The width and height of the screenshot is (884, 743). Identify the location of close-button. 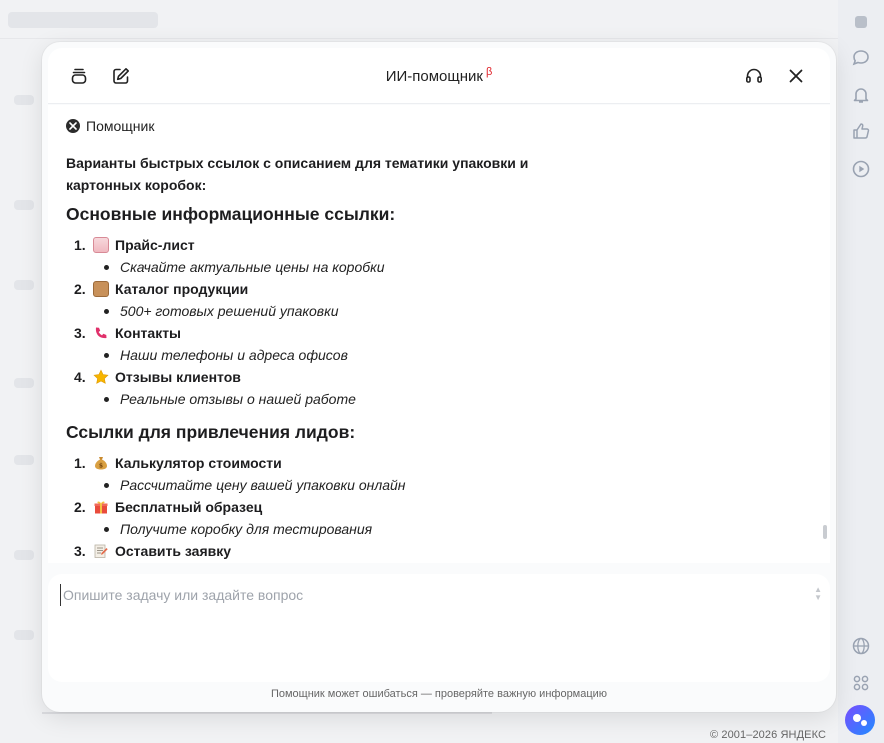
(796, 76).